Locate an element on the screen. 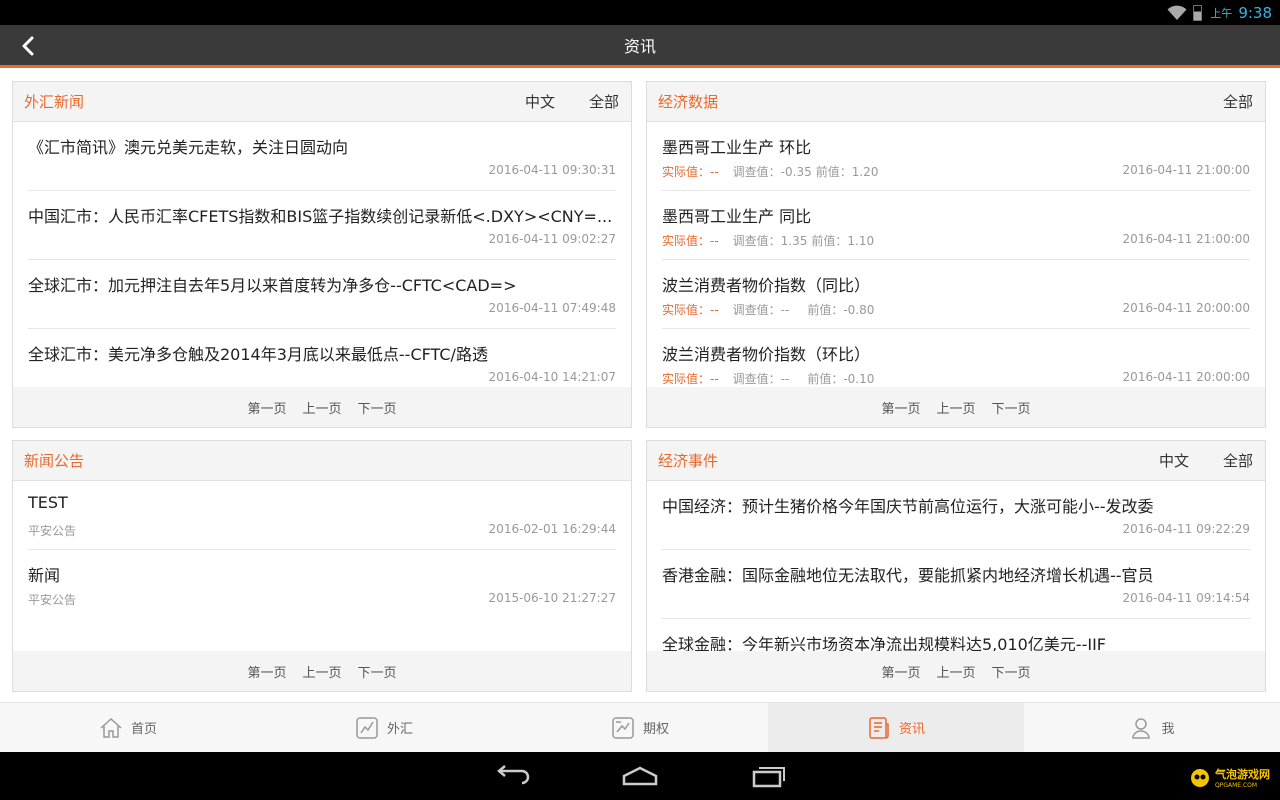 This screenshot has height=800, width=1280. event-date: 2016-04-11 09:22:29 is located at coordinates (1186, 529).